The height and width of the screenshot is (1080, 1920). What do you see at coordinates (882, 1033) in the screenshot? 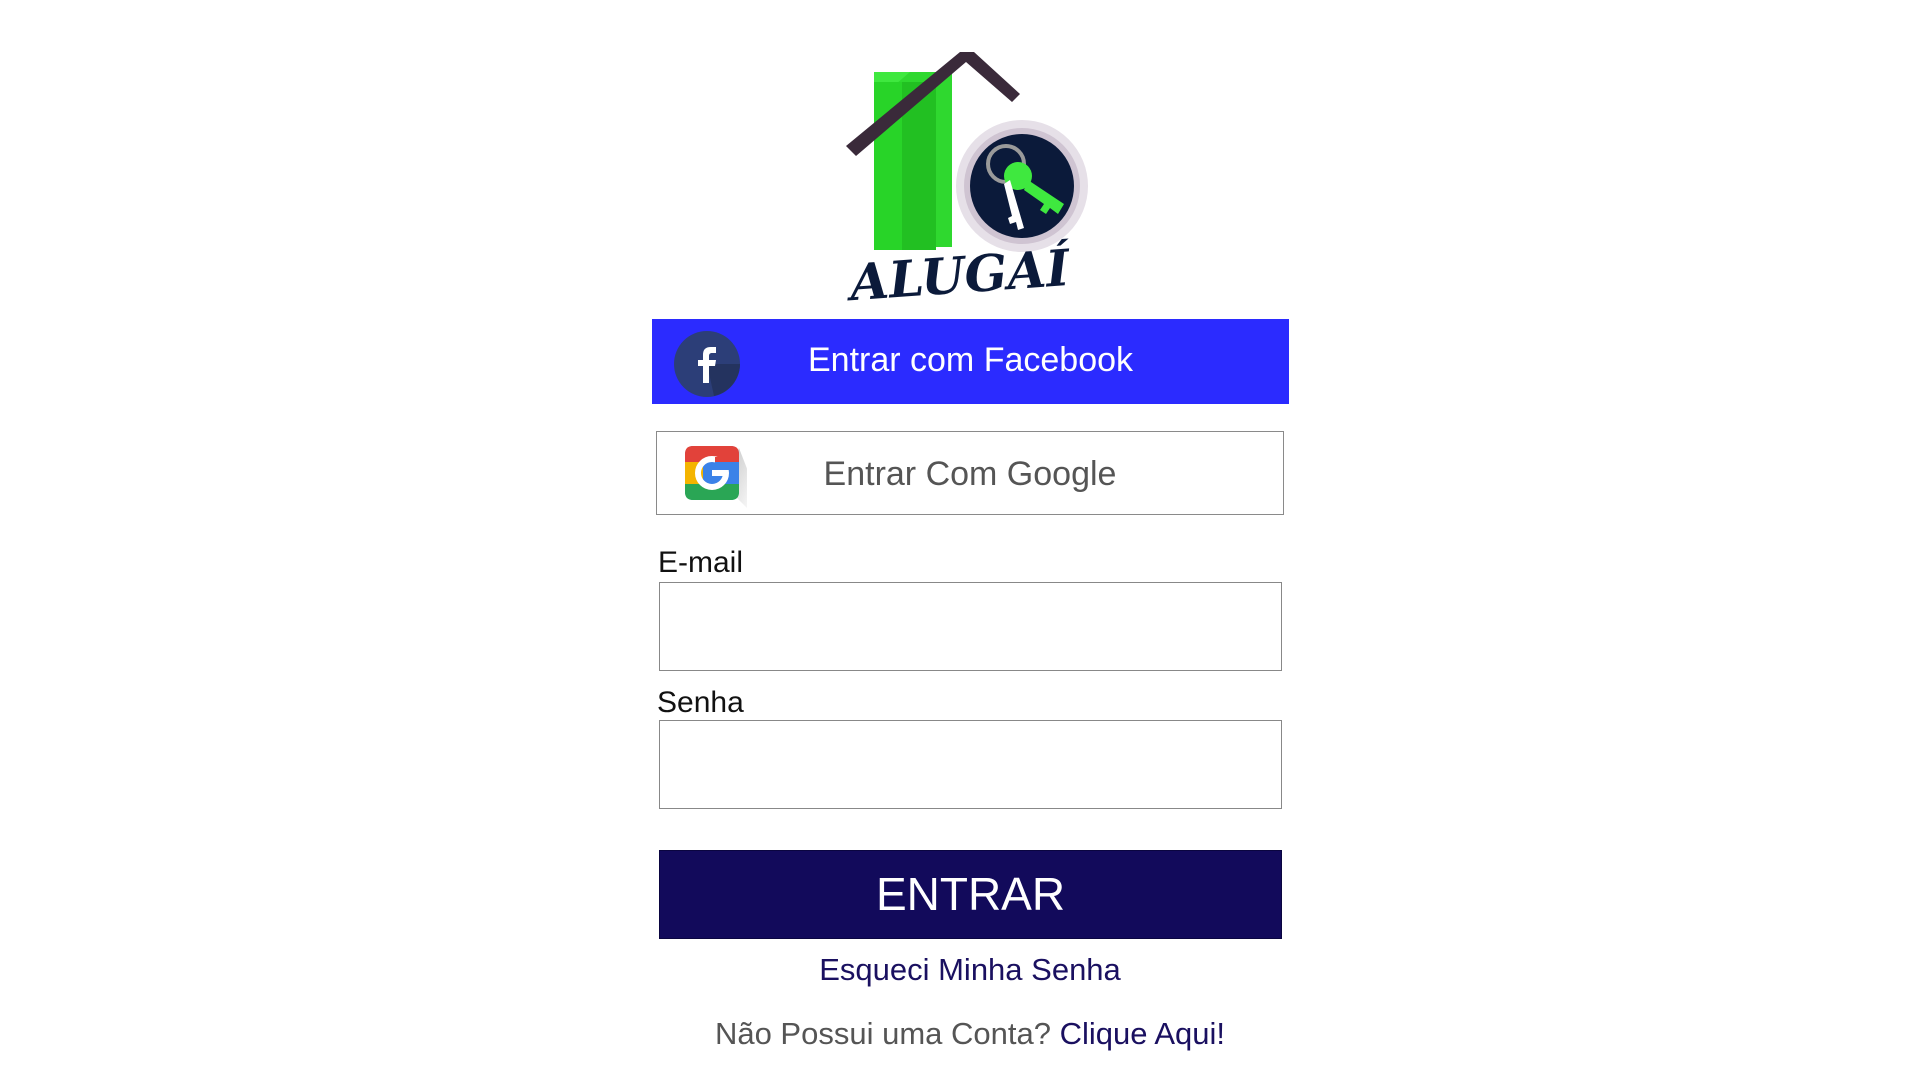
I see `no-account-text: Não Possui uma Conta?` at bounding box center [882, 1033].